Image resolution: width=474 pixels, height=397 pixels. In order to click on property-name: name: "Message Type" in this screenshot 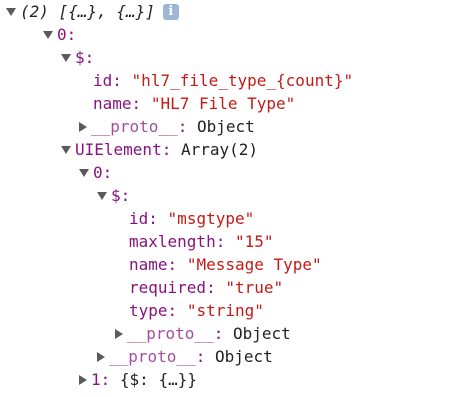, I will do `click(225, 264)`.